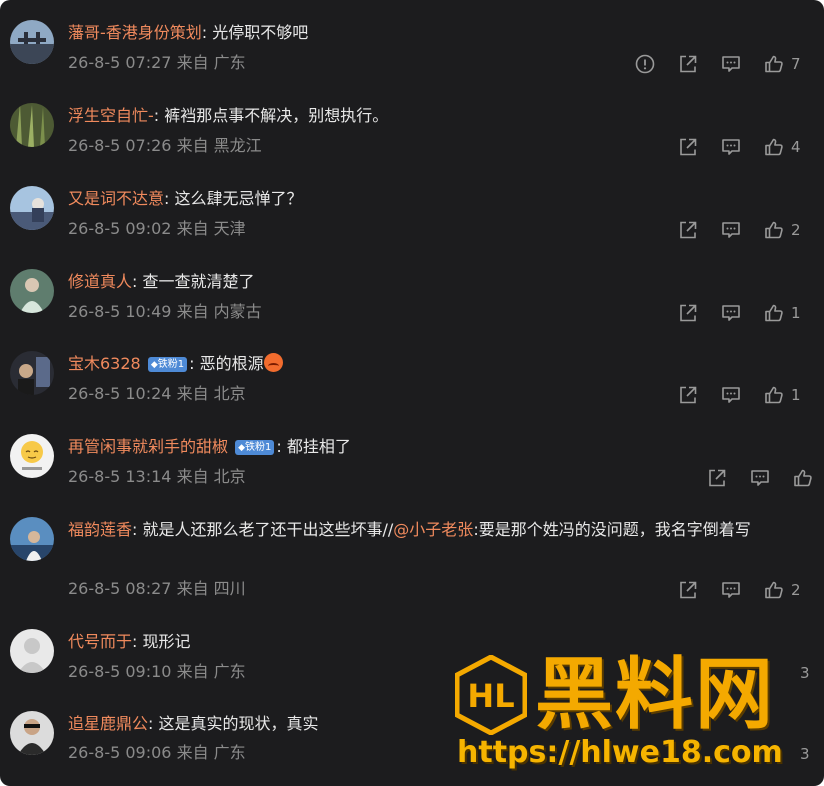  I want to click on comment-date: 26-8-5 10:49, so click(120, 311).